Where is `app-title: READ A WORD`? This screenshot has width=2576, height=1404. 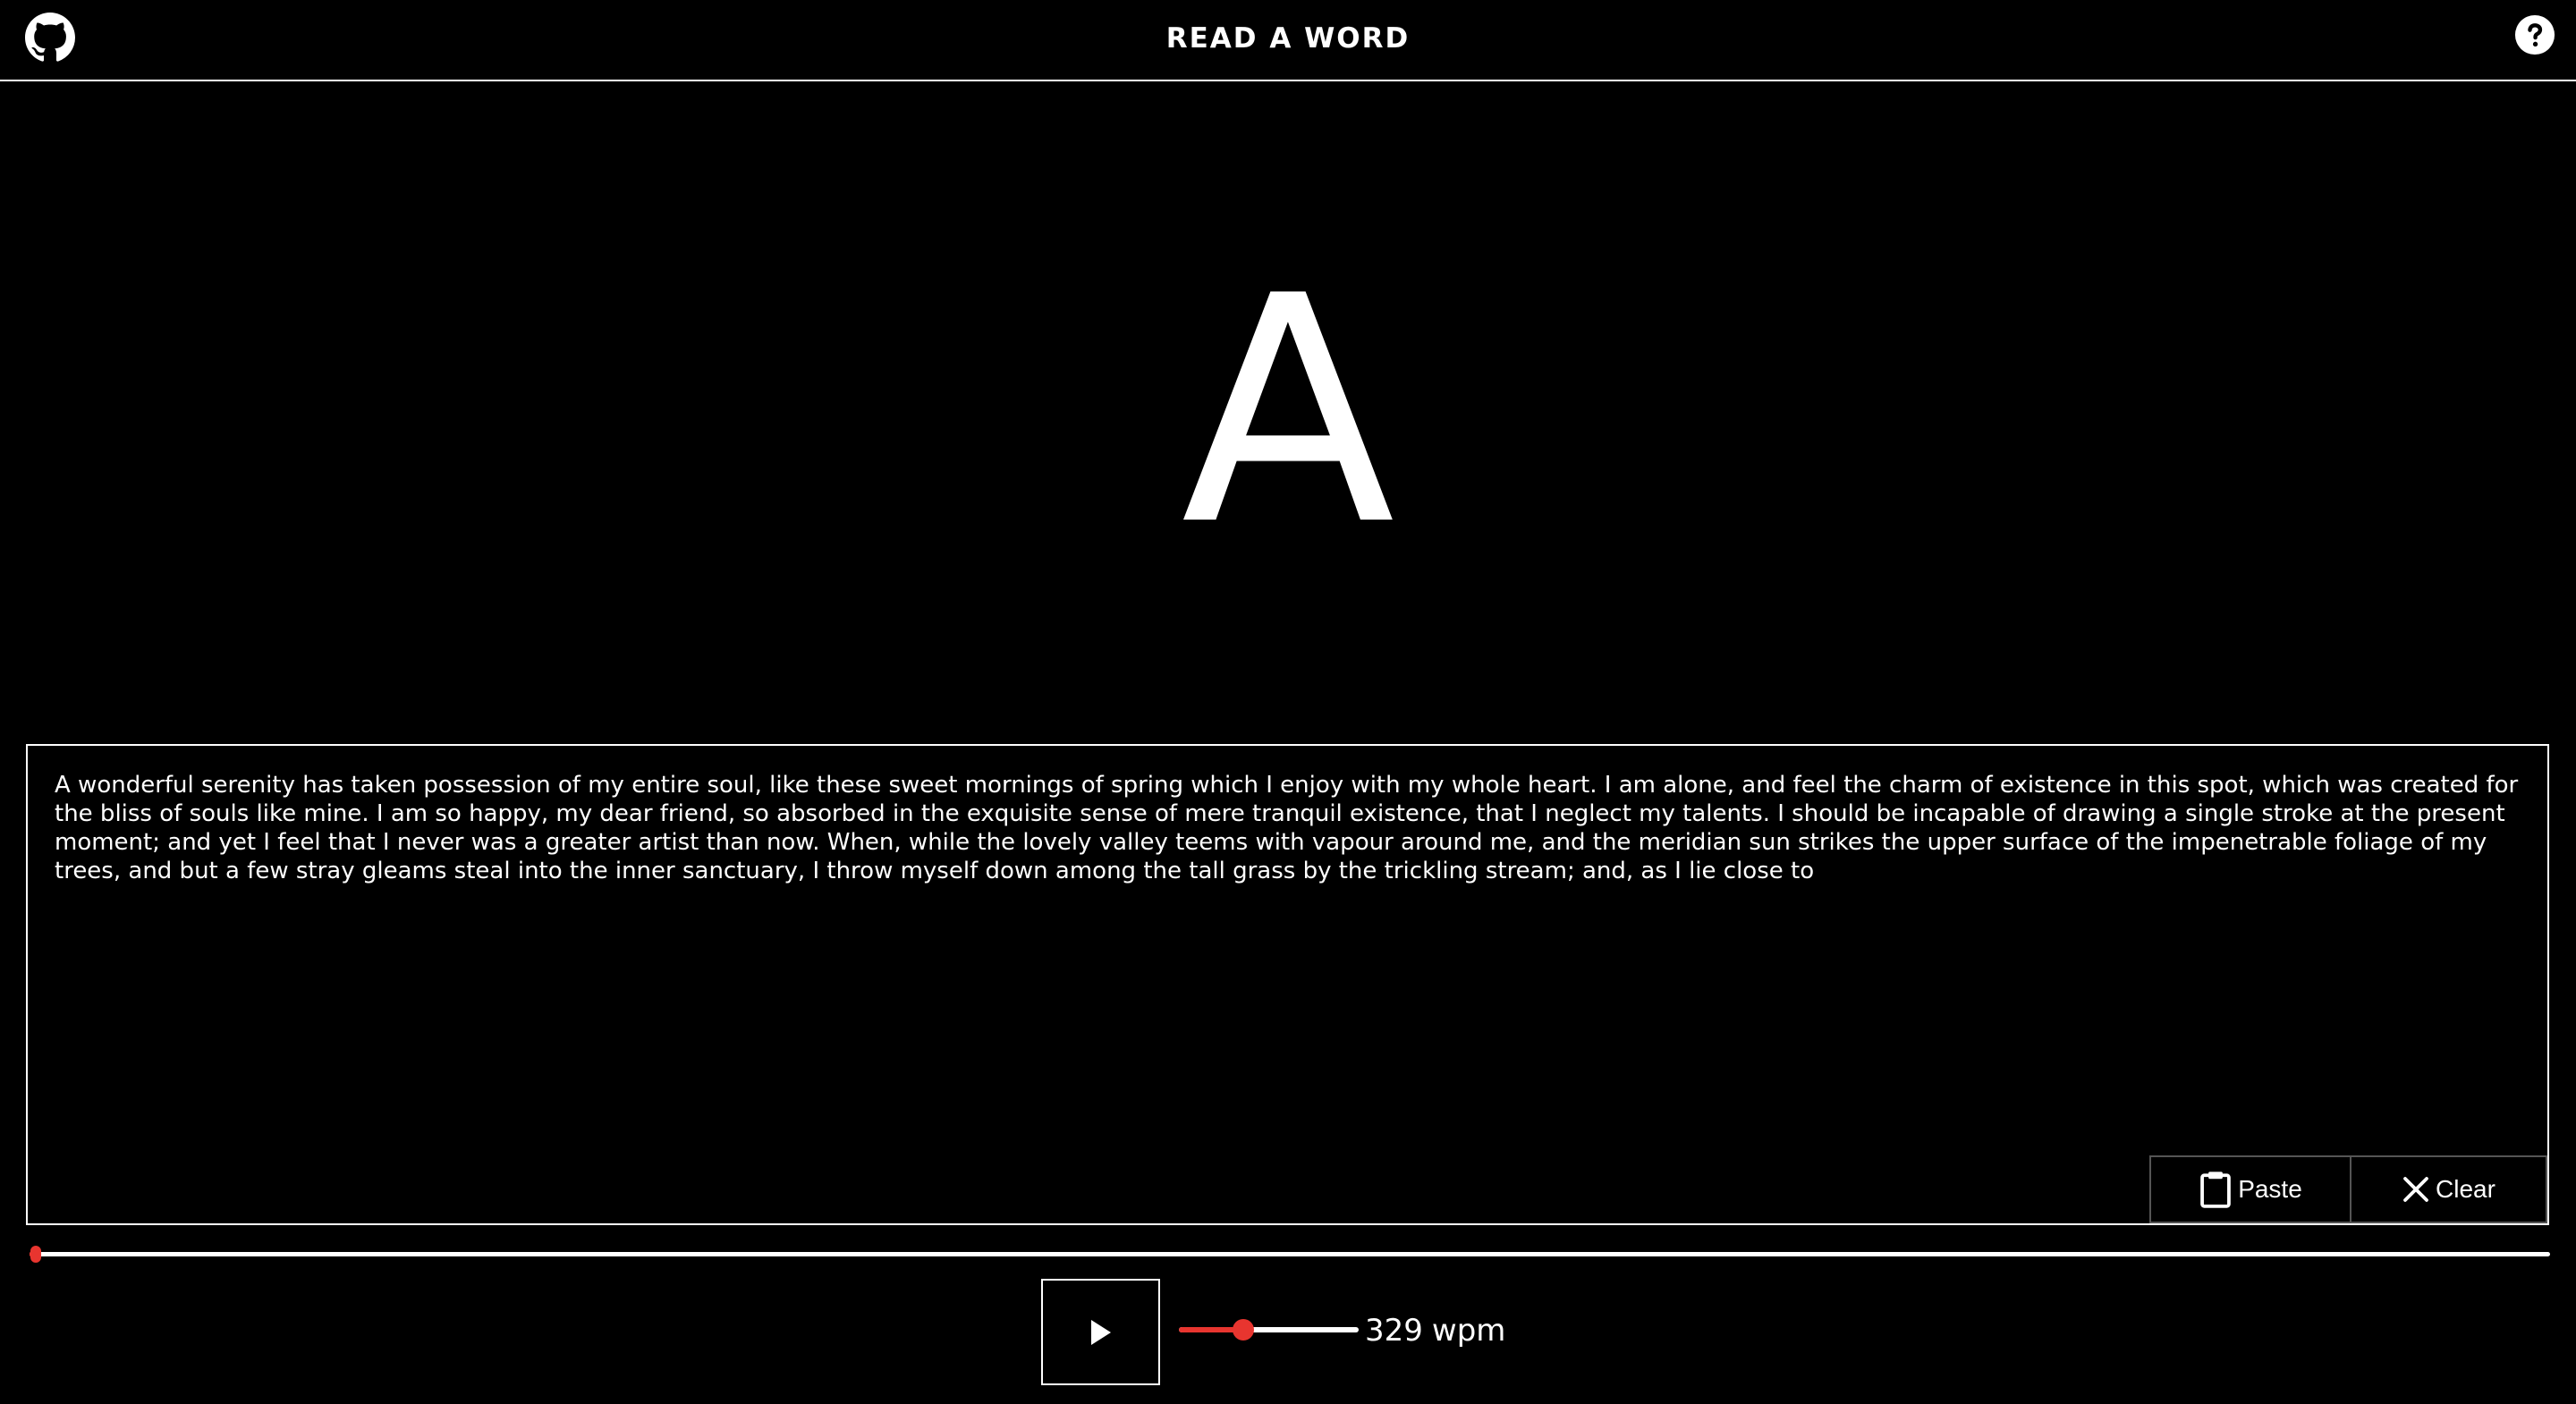
app-title: READ A WORD is located at coordinates (1288, 39).